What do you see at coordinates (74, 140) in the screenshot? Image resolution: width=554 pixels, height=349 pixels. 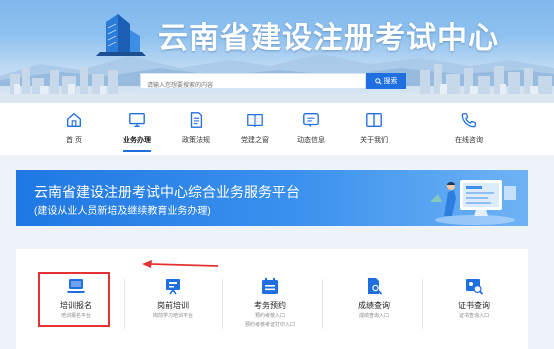 I see `nav-item-label: 首 页` at bounding box center [74, 140].